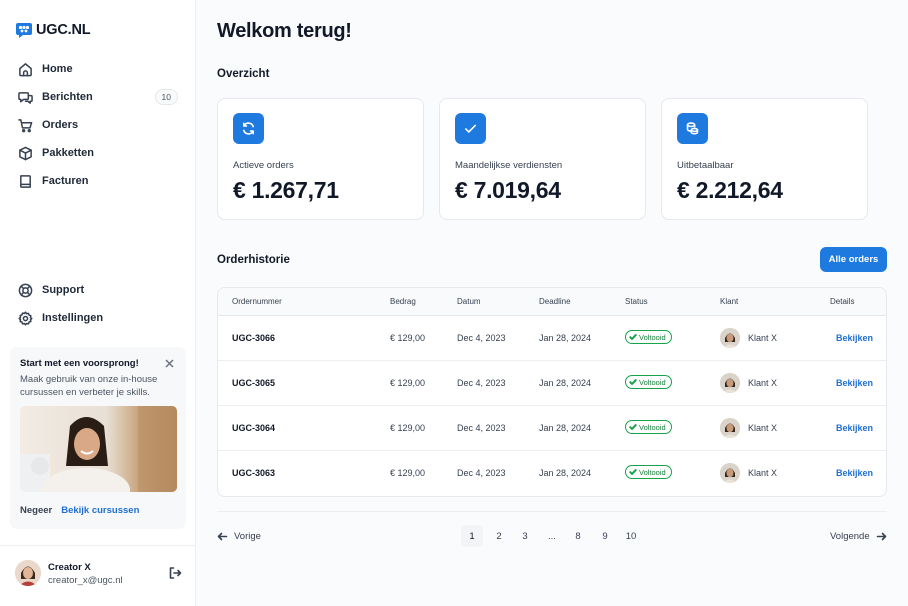 The height and width of the screenshot is (606, 908). Describe the element at coordinates (525, 536) in the screenshot. I see `page-number: 3` at that location.